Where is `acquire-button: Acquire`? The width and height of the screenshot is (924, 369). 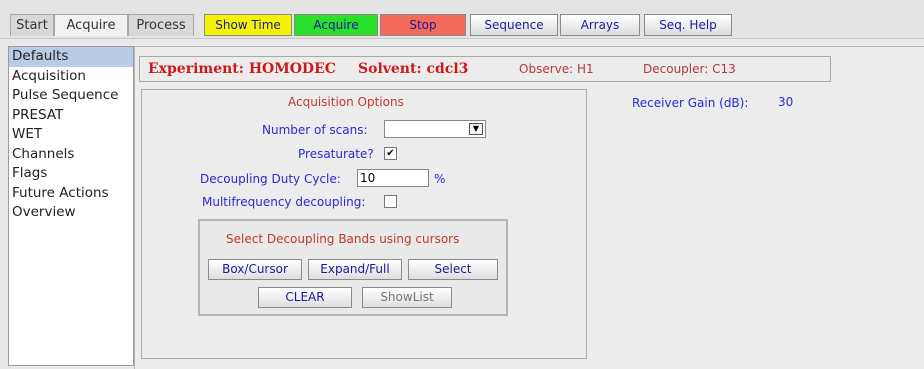
acquire-button: Acquire is located at coordinates (336, 25).